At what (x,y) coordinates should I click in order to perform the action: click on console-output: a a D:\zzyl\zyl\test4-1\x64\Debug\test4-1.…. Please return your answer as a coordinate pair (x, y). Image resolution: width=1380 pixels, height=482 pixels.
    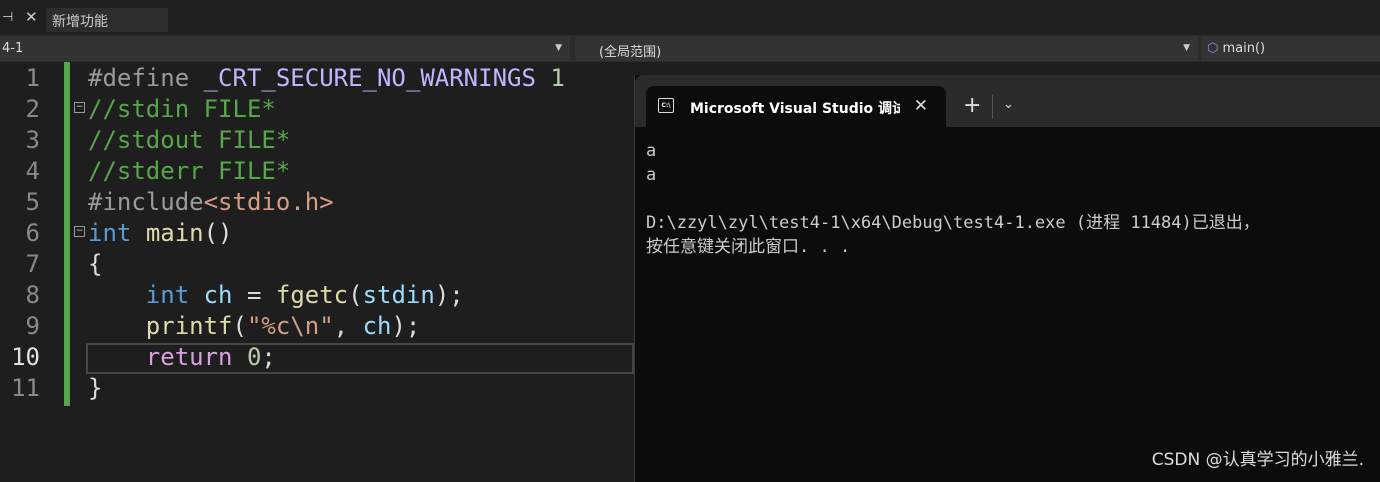
    Looking at the image, I should click on (953, 199).